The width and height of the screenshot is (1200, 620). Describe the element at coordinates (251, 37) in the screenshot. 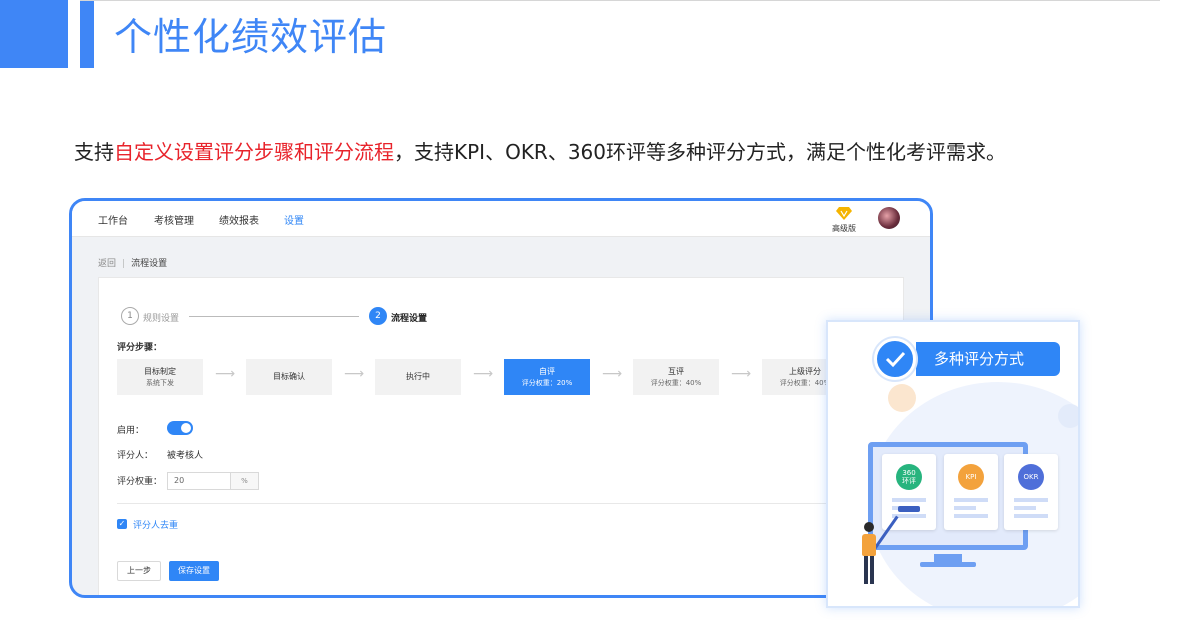

I see `page-title: 个性化绩效评估` at that location.